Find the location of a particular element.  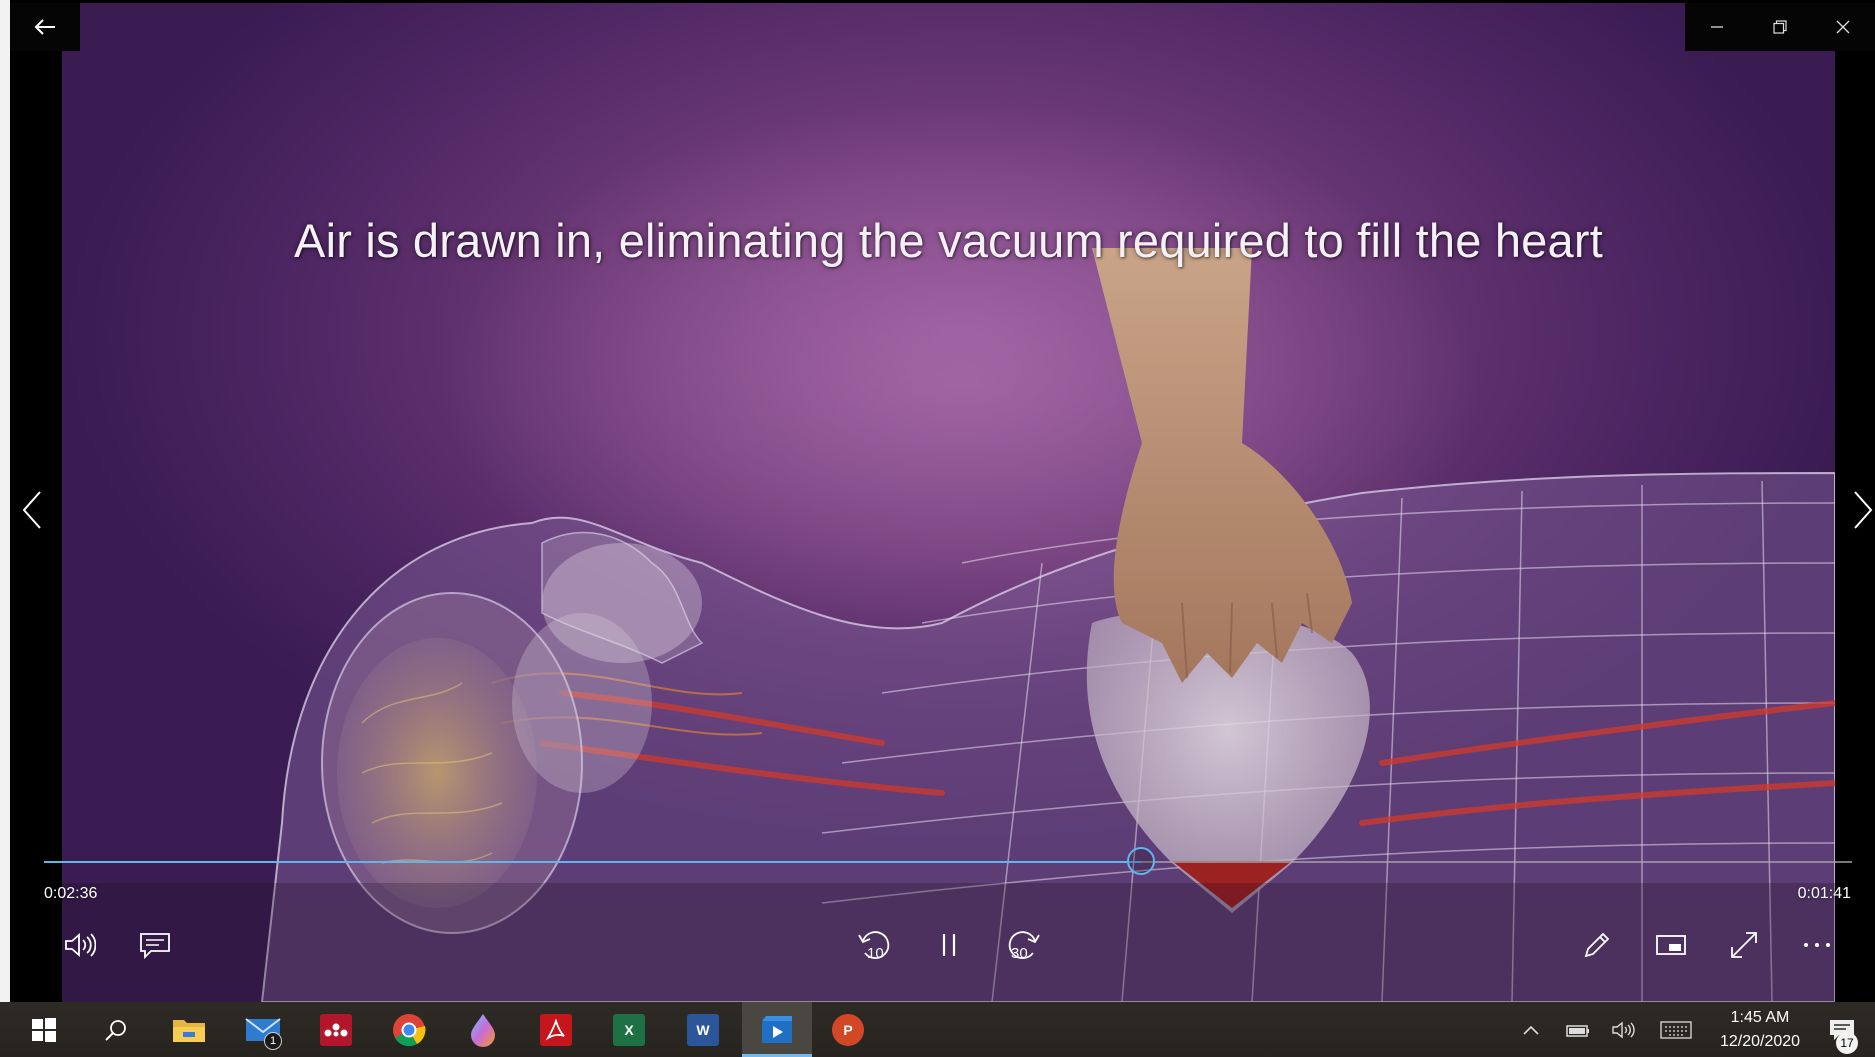

pause-button is located at coordinates (949, 945).